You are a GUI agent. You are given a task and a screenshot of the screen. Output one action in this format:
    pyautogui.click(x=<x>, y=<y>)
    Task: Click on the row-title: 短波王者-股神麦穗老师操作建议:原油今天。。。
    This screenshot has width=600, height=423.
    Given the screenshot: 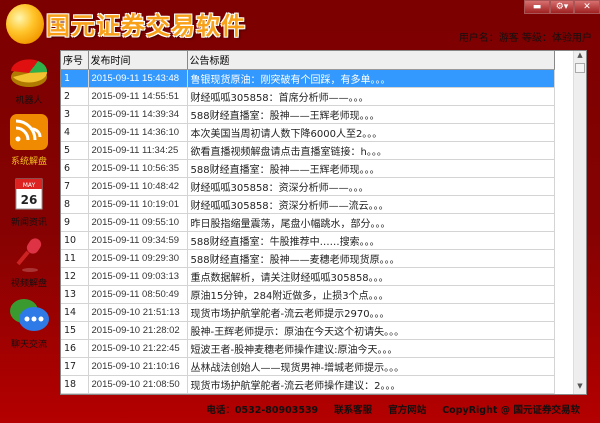 What is the action you would take?
    pyautogui.click(x=371, y=348)
    